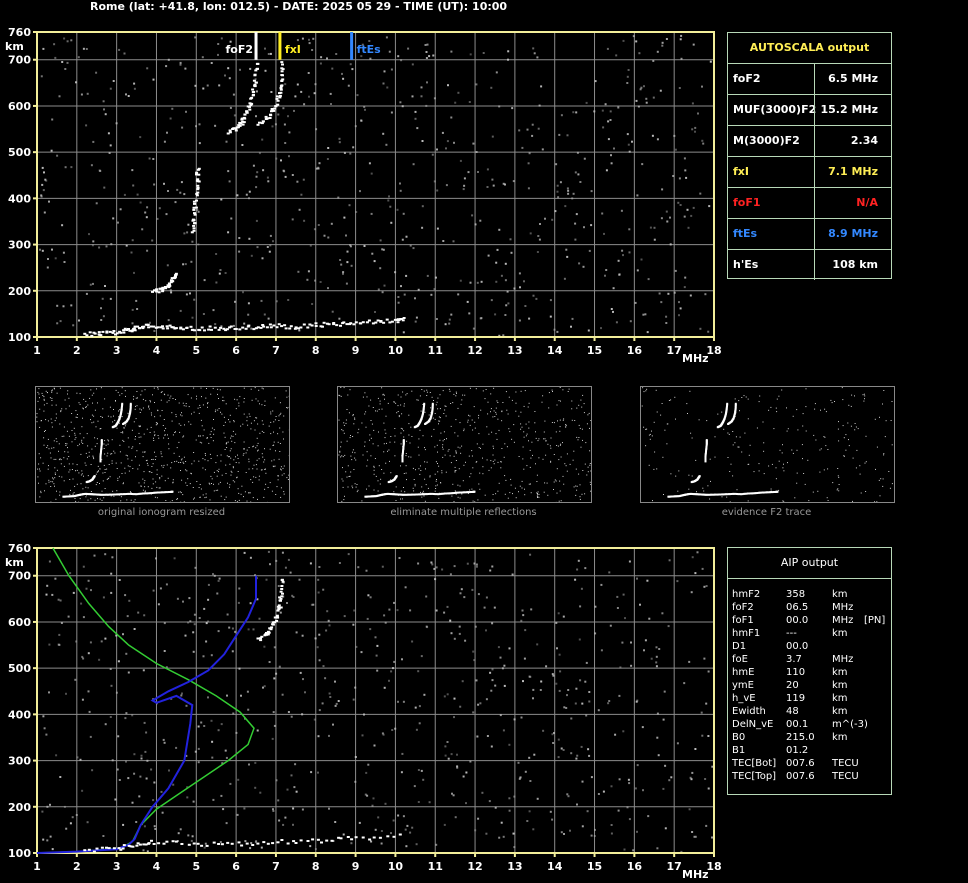 The image size is (968, 883). I want to click on aip-param: h_vE, so click(744, 698).